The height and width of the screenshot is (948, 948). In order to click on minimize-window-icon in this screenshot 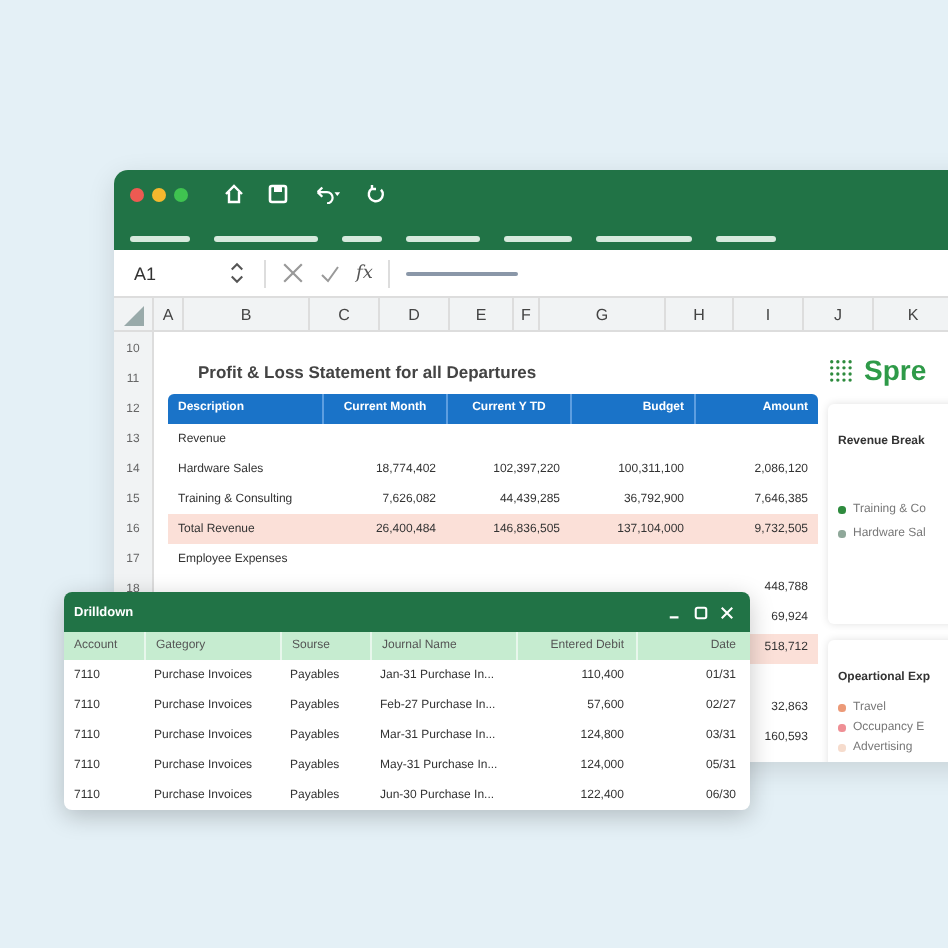, I will do `click(159, 194)`.